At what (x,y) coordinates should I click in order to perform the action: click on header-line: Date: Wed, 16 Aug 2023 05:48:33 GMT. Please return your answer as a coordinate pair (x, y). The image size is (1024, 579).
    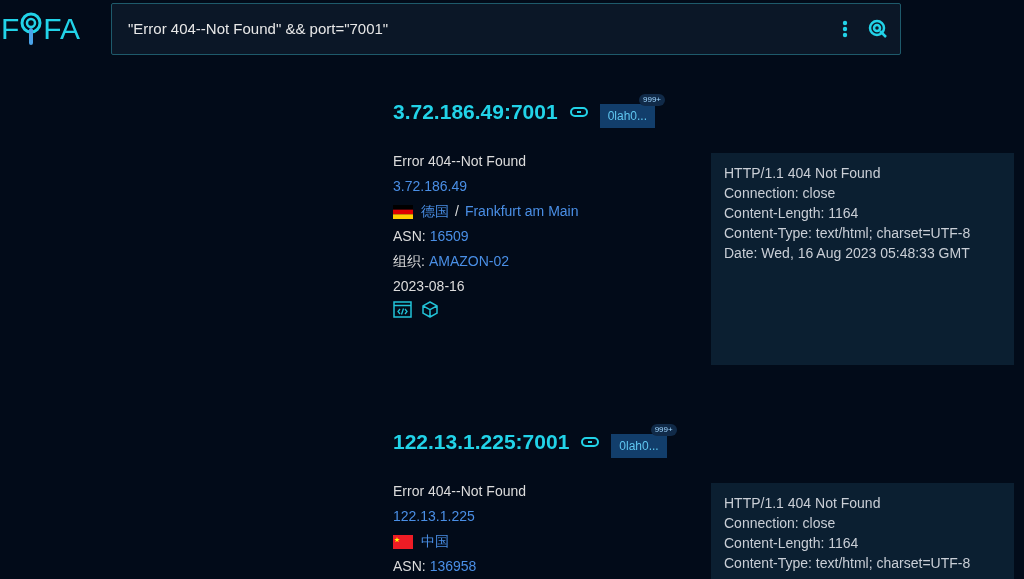
    Looking at the image, I should click on (847, 253).